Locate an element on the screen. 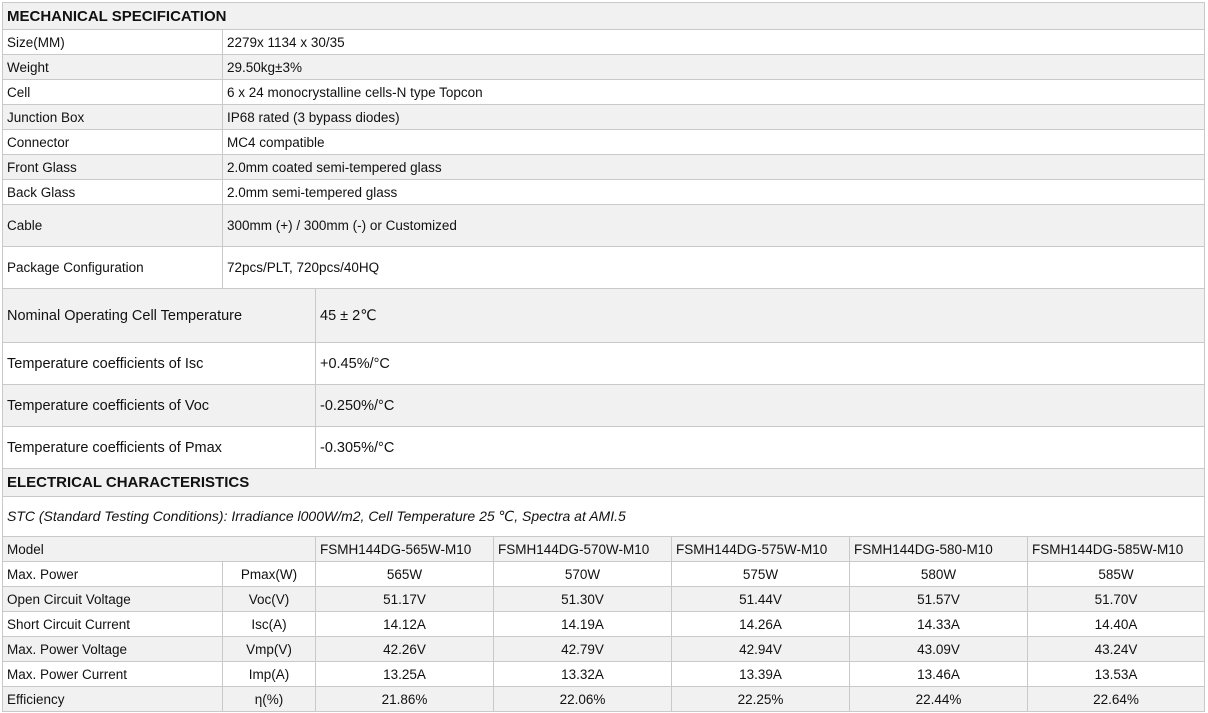  temperature-value: -0.305%/°C is located at coordinates (760, 448).